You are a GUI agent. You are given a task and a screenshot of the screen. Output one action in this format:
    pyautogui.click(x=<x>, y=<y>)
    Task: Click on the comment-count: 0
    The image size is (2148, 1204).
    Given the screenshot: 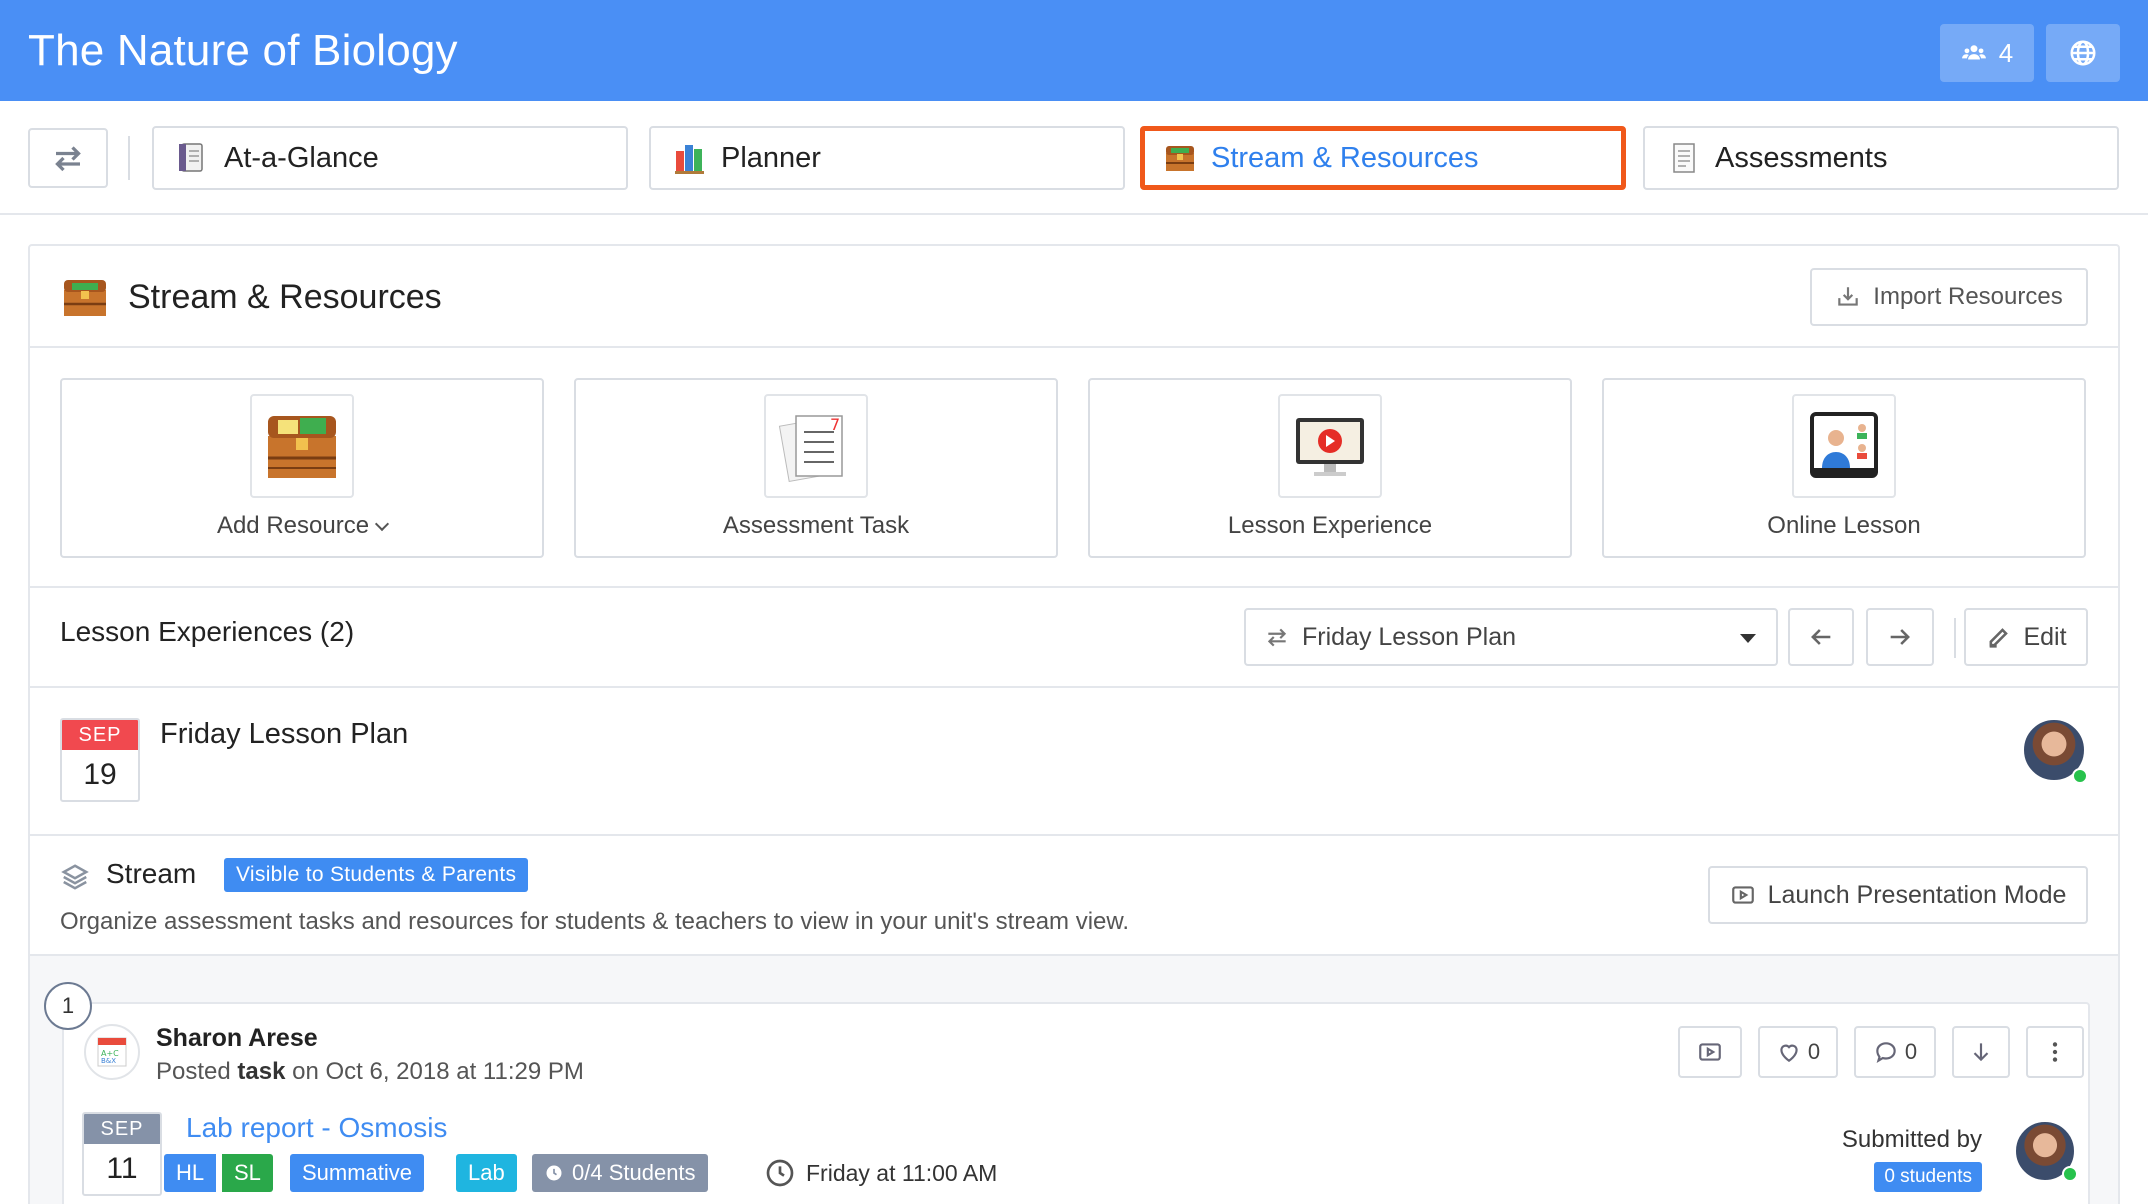 What is the action you would take?
    pyautogui.click(x=1911, y=1051)
    